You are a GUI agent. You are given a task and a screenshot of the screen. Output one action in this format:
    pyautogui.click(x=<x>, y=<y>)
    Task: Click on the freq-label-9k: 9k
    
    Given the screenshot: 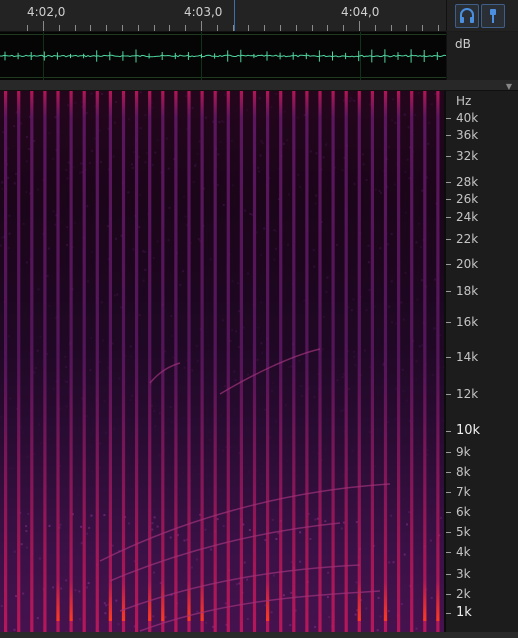 What is the action you would take?
    pyautogui.click(x=463, y=452)
    